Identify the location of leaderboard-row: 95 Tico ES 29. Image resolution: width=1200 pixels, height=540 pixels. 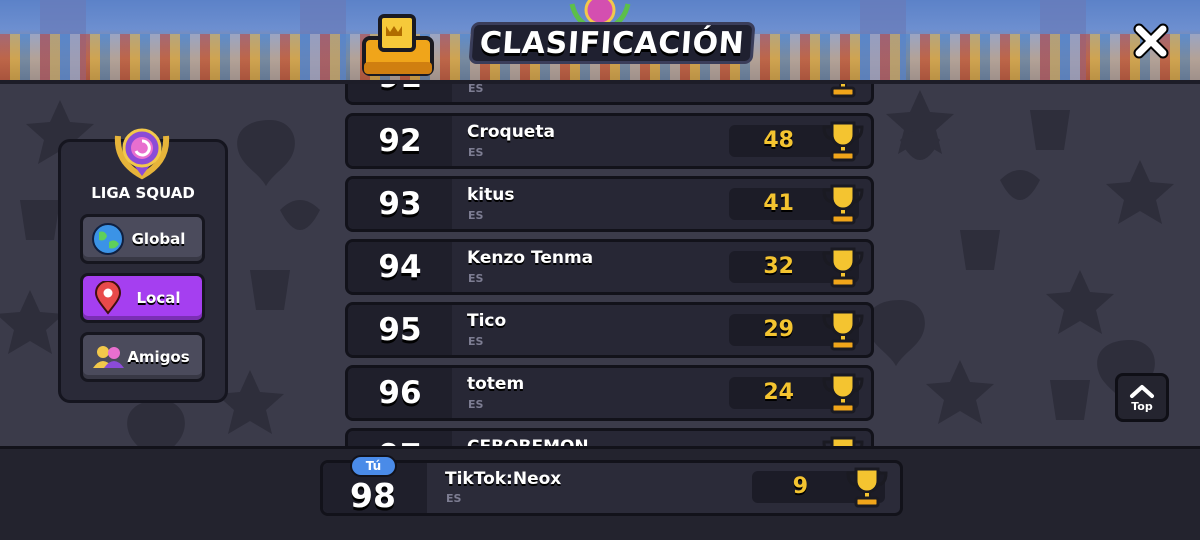
(609, 330).